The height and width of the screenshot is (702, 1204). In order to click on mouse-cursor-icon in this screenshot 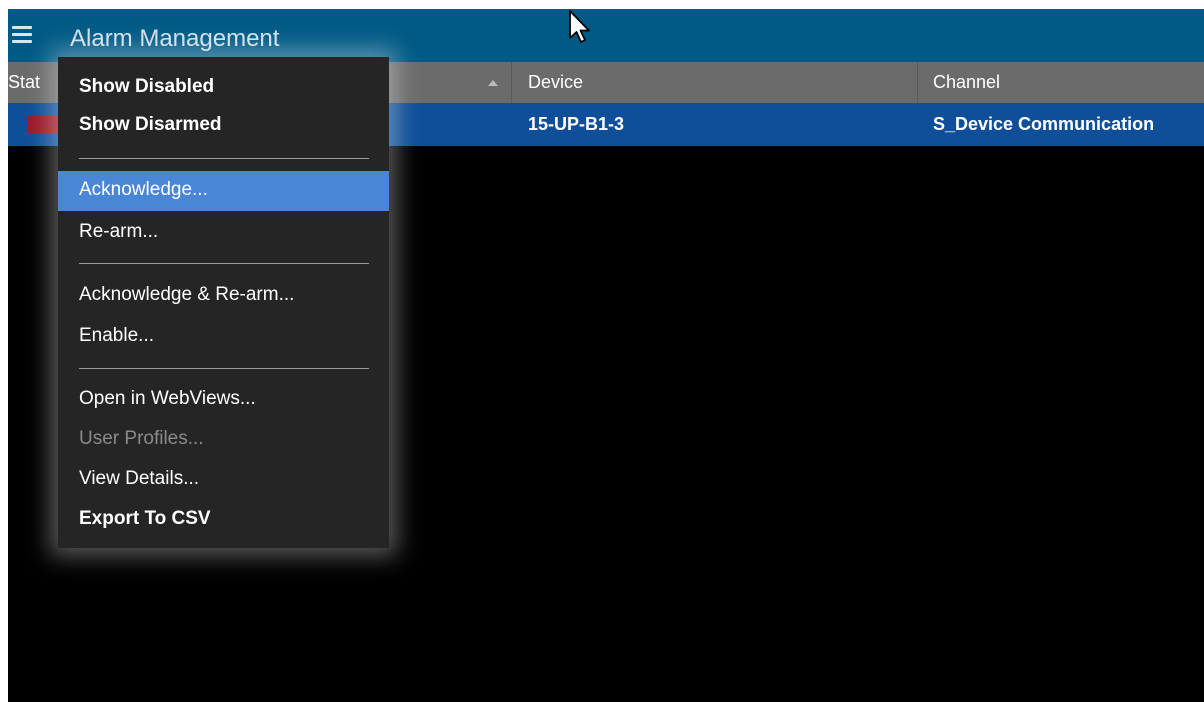, I will do `click(579, 26)`.